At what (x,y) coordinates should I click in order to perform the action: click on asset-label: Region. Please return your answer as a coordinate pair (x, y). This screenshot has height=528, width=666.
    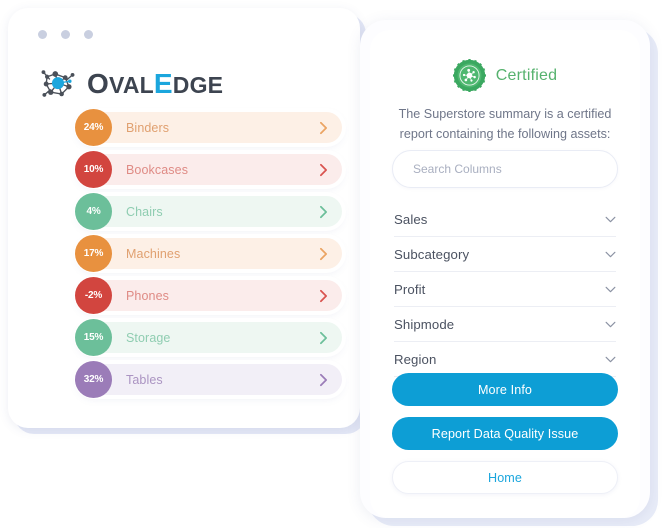
    Looking at the image, I should click on (415, 359).